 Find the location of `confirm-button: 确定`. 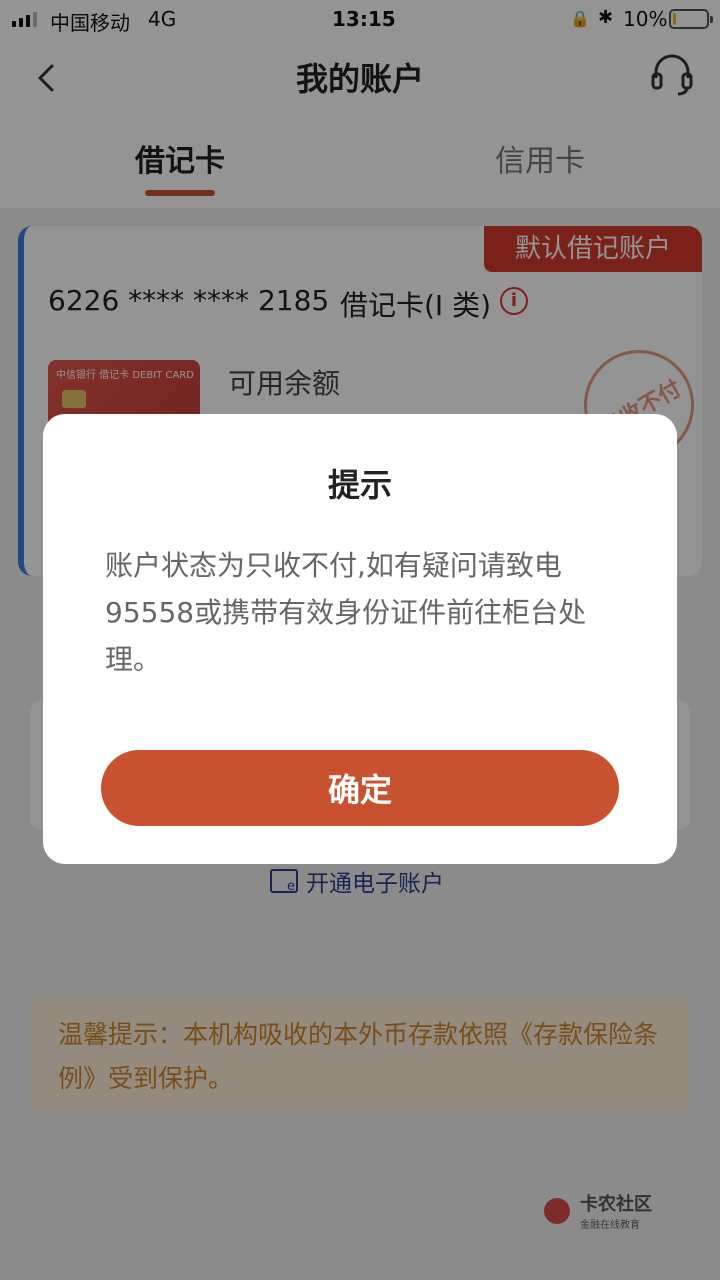

confirm-button: 确定 is located at coordinates (360, 788).